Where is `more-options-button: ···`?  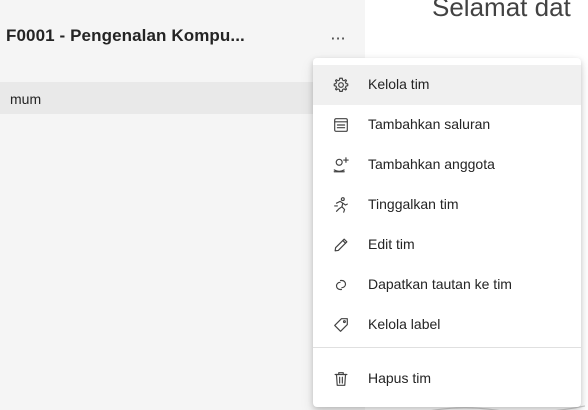
more-options-button: ··· is located at coordinates (338, 38).